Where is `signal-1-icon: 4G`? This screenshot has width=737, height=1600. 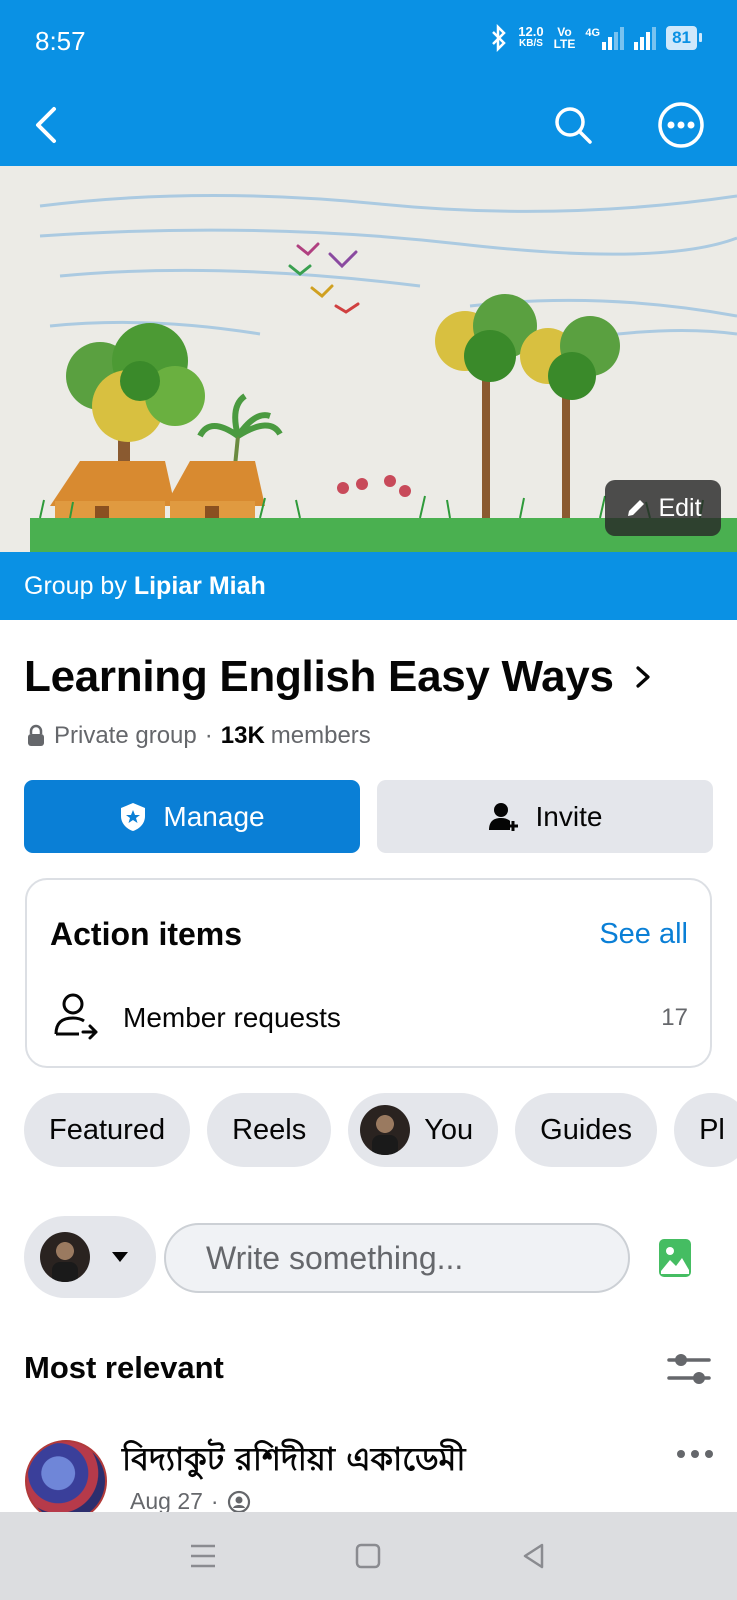 signal-1-icon: 4G is located at coordinates (605, 38).